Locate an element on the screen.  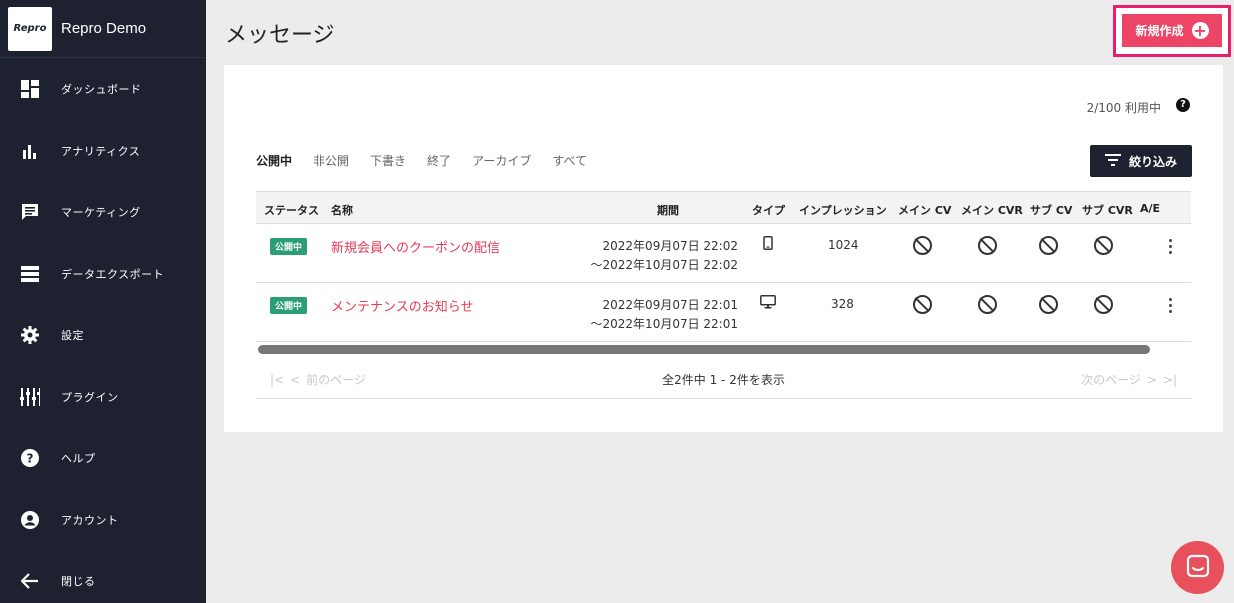
tab-archive: アーカイブ is located at coordinates (501, 160).